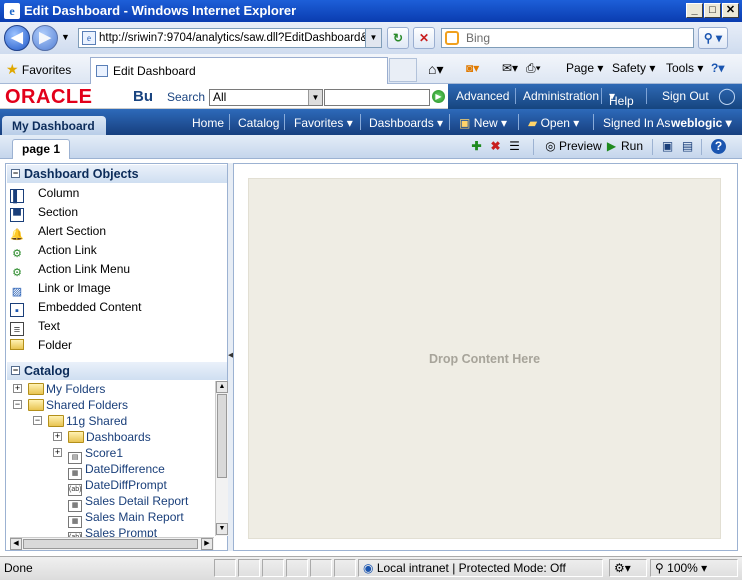 This screenshot has height=580, width=742. What do you see at coordinates (16, 544) in the screenshot?
I see `scroll-left-icon: ◀` at bounding box center [16, 544].